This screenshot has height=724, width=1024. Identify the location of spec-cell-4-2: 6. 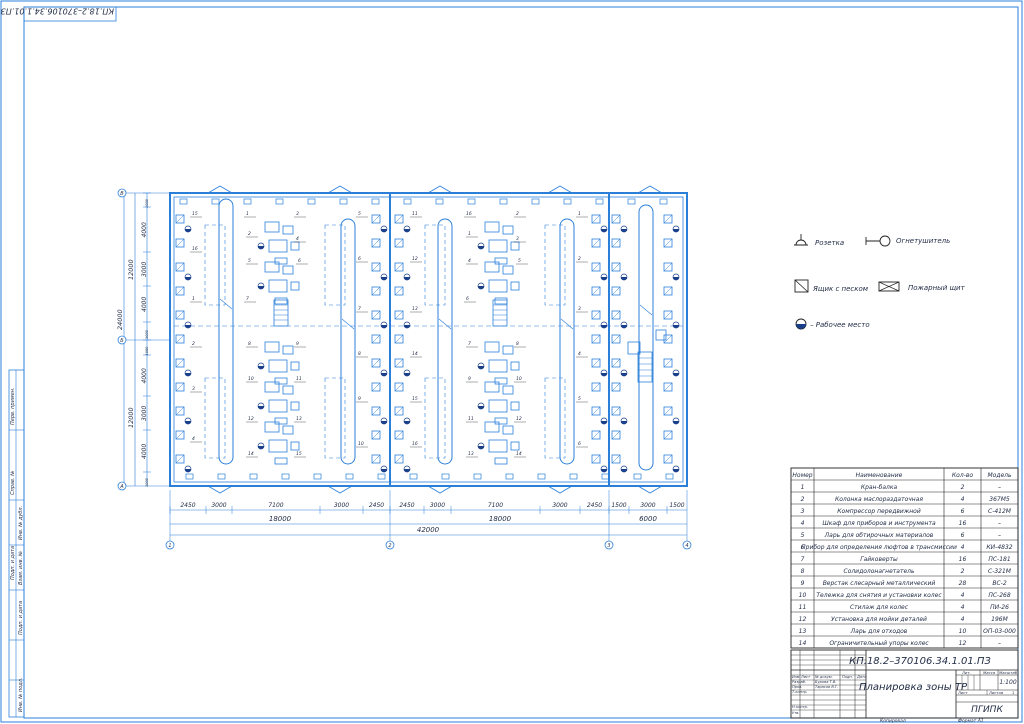
(963, 535).